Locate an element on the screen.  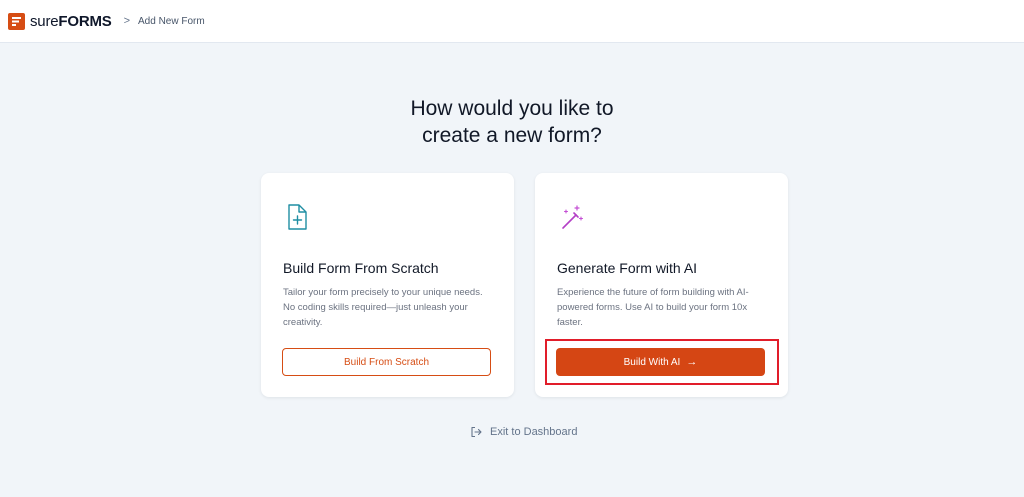
magic-wand-icon is located at coordinates (571, 217).